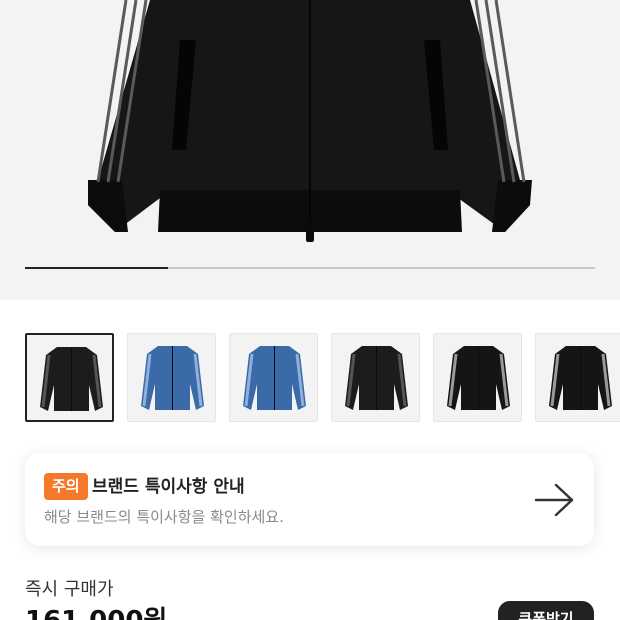  What do you see at coordinates (96, 268) in the screenshot?
I see `carousel-progress-fill` at bounding box center [96, 268].